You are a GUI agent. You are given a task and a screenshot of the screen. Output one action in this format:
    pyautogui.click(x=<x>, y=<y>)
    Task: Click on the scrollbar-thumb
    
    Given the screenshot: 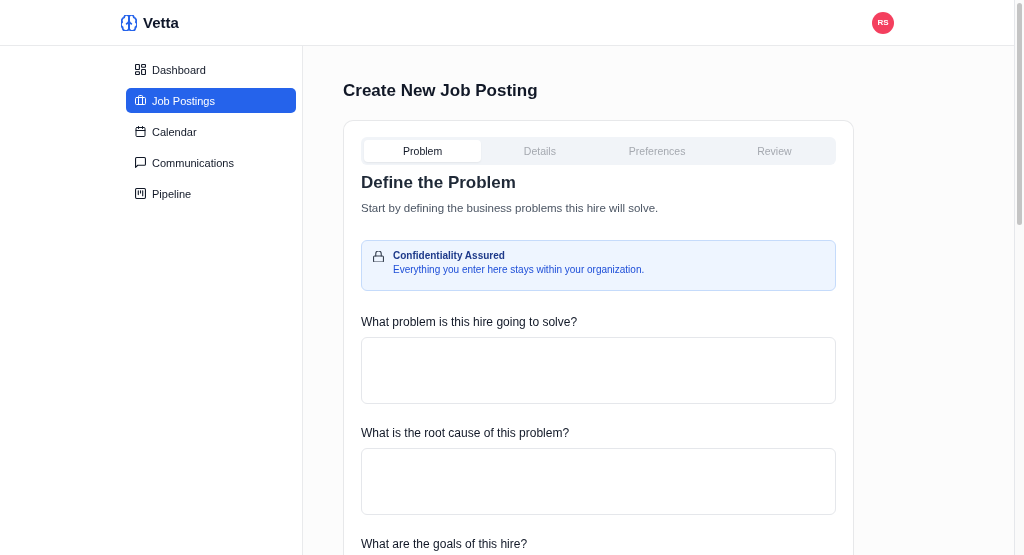 What is the action you would take?
    pyautogui.click(x=1019, y=114)
    